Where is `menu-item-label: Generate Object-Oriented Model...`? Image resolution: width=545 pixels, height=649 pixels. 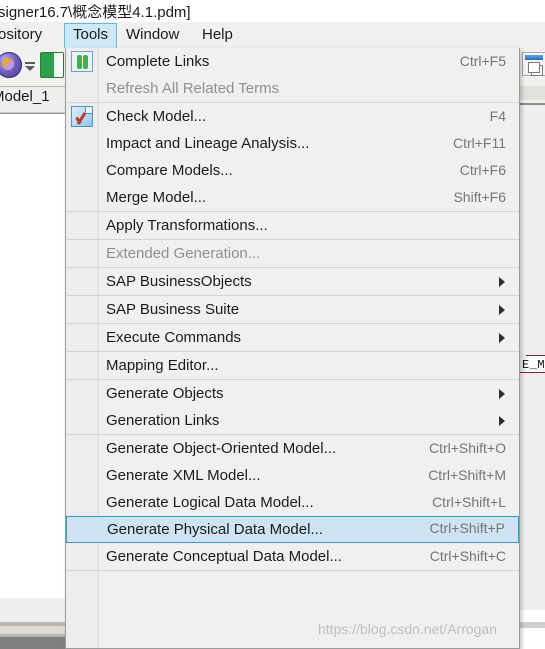
menu-item-label: Generate Object-Oriented Model... is located at coordinates (221, 448).